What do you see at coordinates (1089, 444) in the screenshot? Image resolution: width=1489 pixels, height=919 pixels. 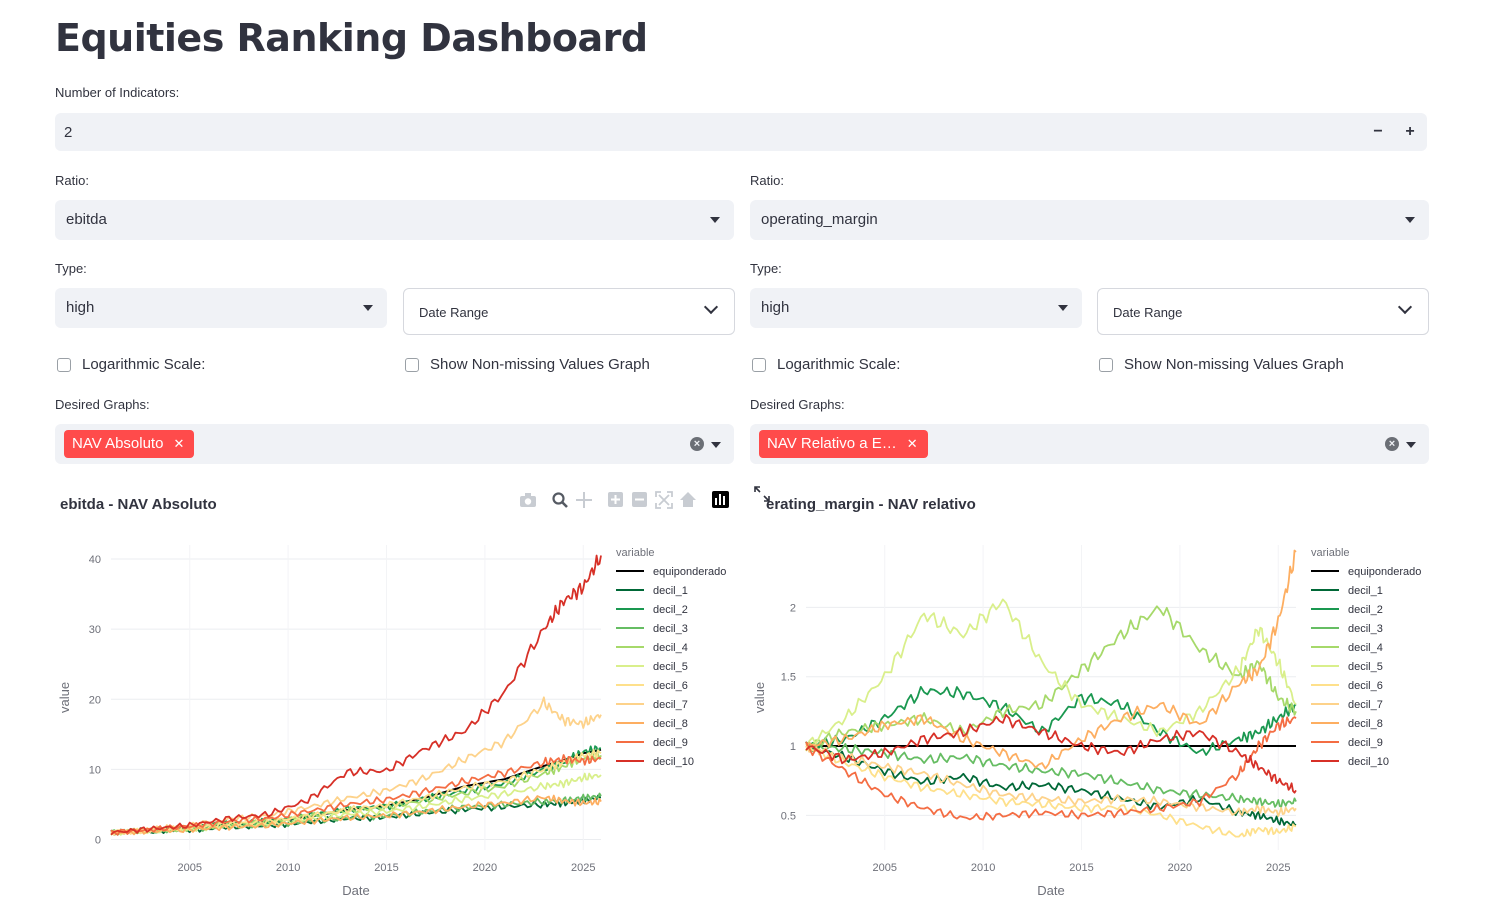 I see `graphs-multiselect-2: NAV Relativo a E… ✕ ×` at bounding box center [1089, 444].